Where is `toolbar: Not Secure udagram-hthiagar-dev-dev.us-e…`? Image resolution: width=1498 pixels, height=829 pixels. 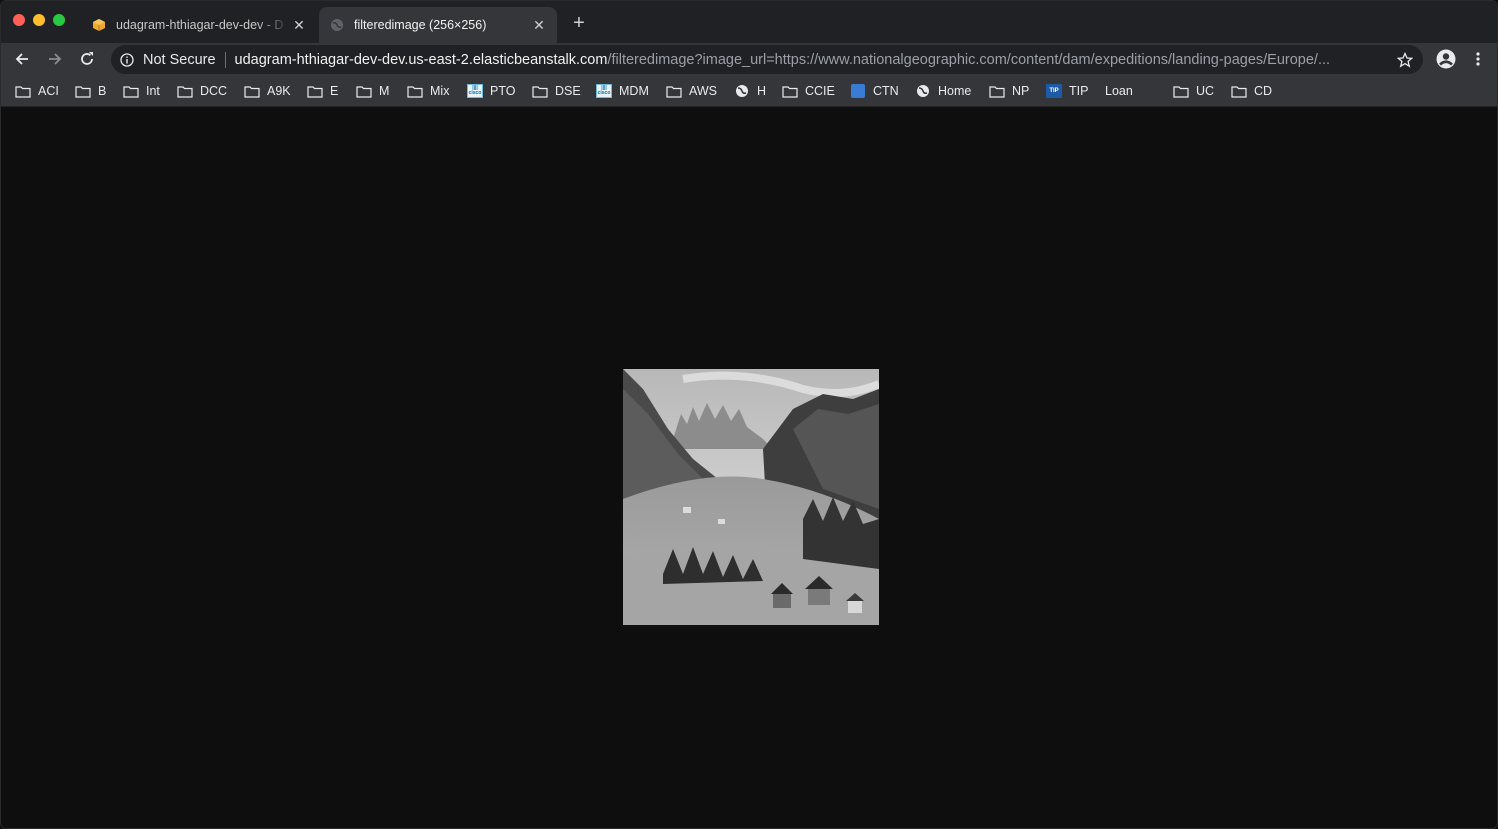 toolbar: Not Secure udagram-hthiagar-dev-dev.us-e… is located at coordinates (749, 59).